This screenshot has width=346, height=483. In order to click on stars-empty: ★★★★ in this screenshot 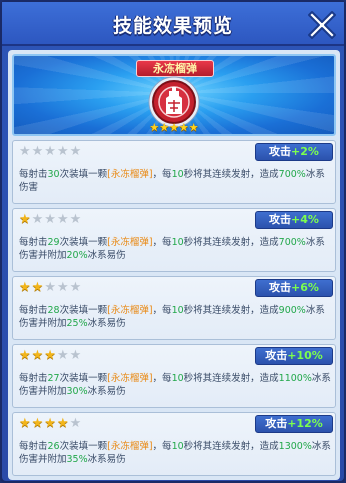, I will do `click(57, 219)`.